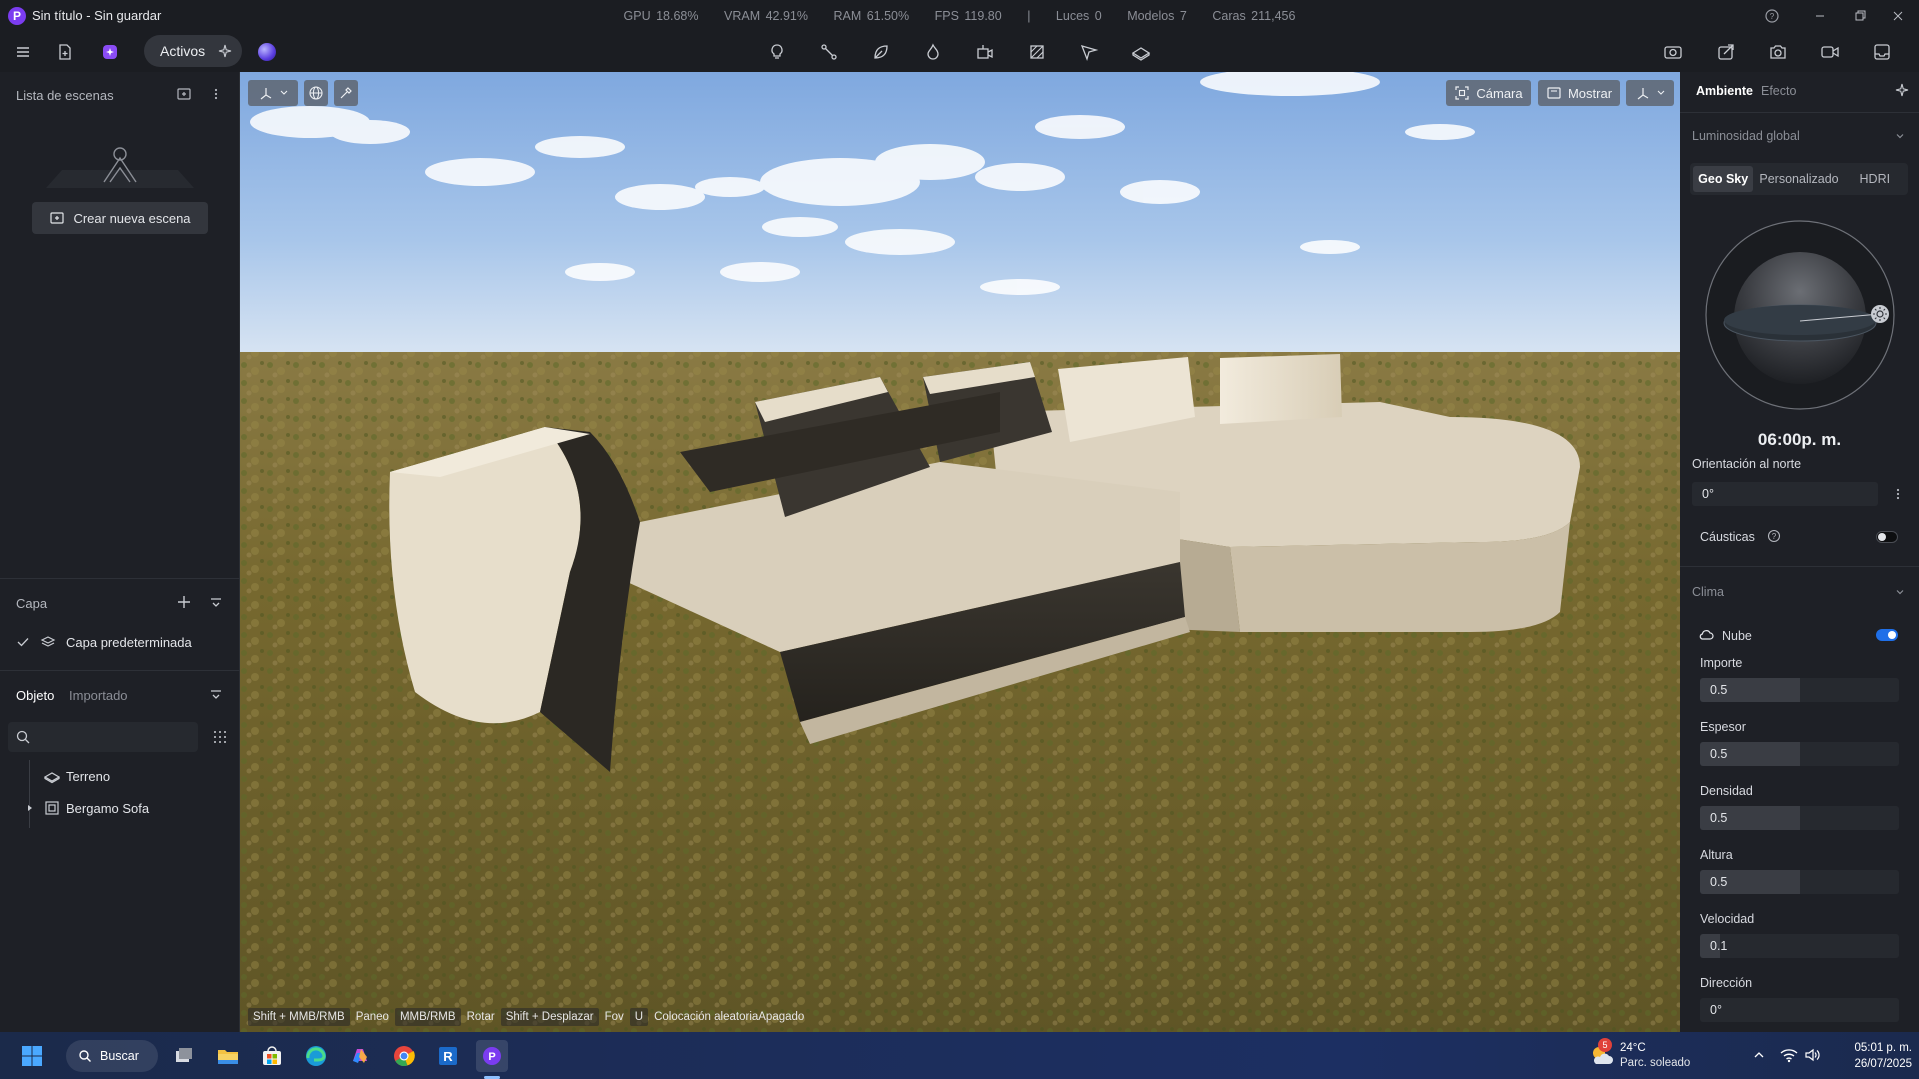 This screenshot has width=1919, height=1079. What do you see at coordinates (65, 95) in the screenshot?
I see `scene-list-title: Lista de escenas` at bounding box center [65, 95].